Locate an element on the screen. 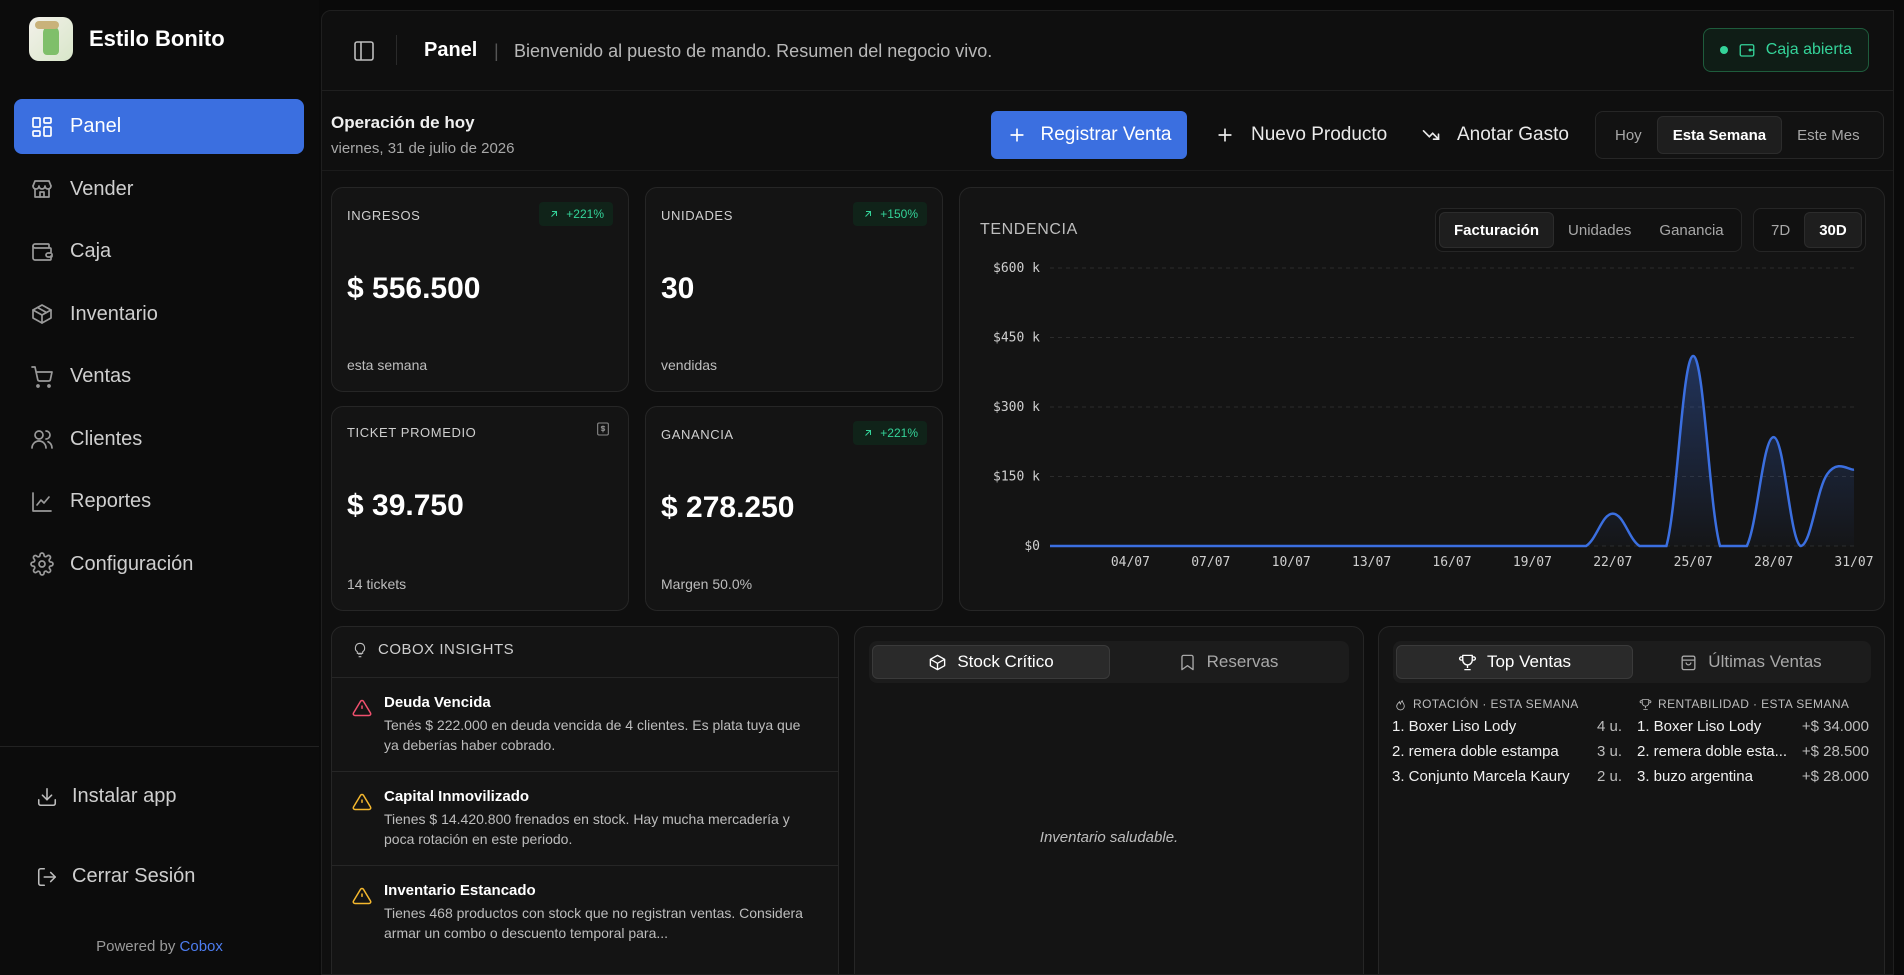 Image resolution: width=1904 pixels, height=975 pixels. sidebar-item-label: Ventas is located at coordinates (101, 376).